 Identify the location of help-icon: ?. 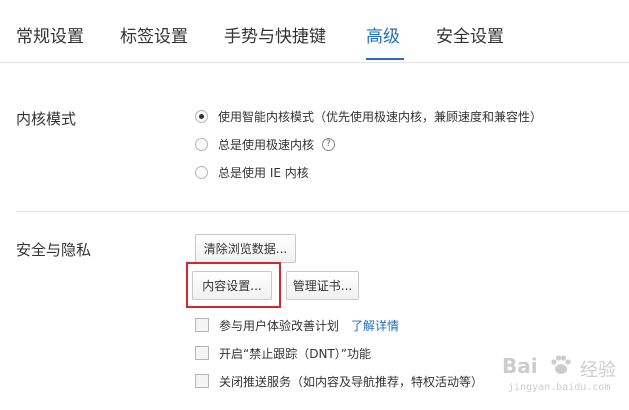
(329, 144).